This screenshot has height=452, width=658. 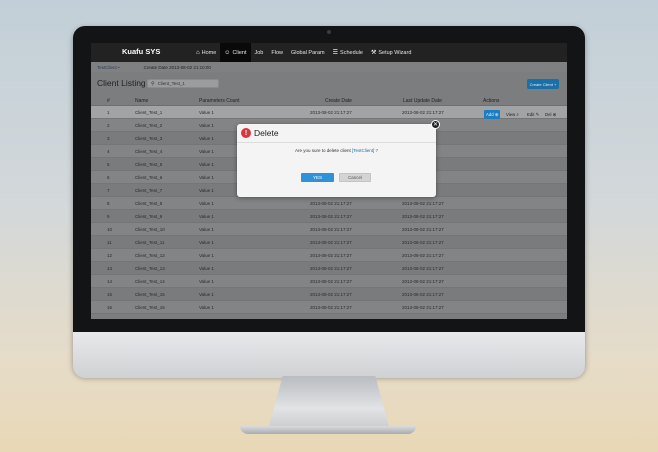 I want to click on row-number: 11, so click(x=109, y=242).